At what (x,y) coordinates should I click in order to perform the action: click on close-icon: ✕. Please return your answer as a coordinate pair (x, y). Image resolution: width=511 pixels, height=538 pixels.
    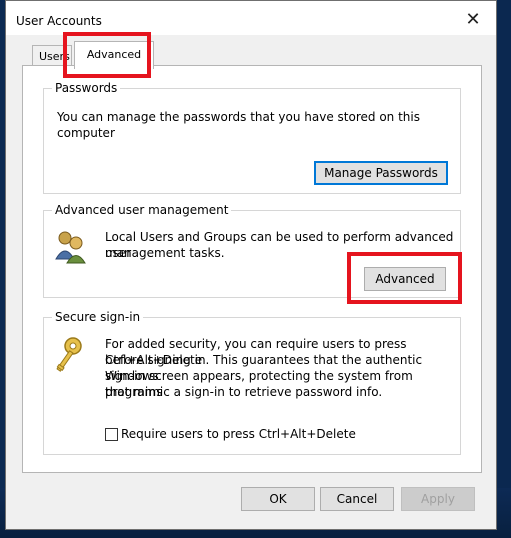
    Looking at the image, I should click on (473, 19).